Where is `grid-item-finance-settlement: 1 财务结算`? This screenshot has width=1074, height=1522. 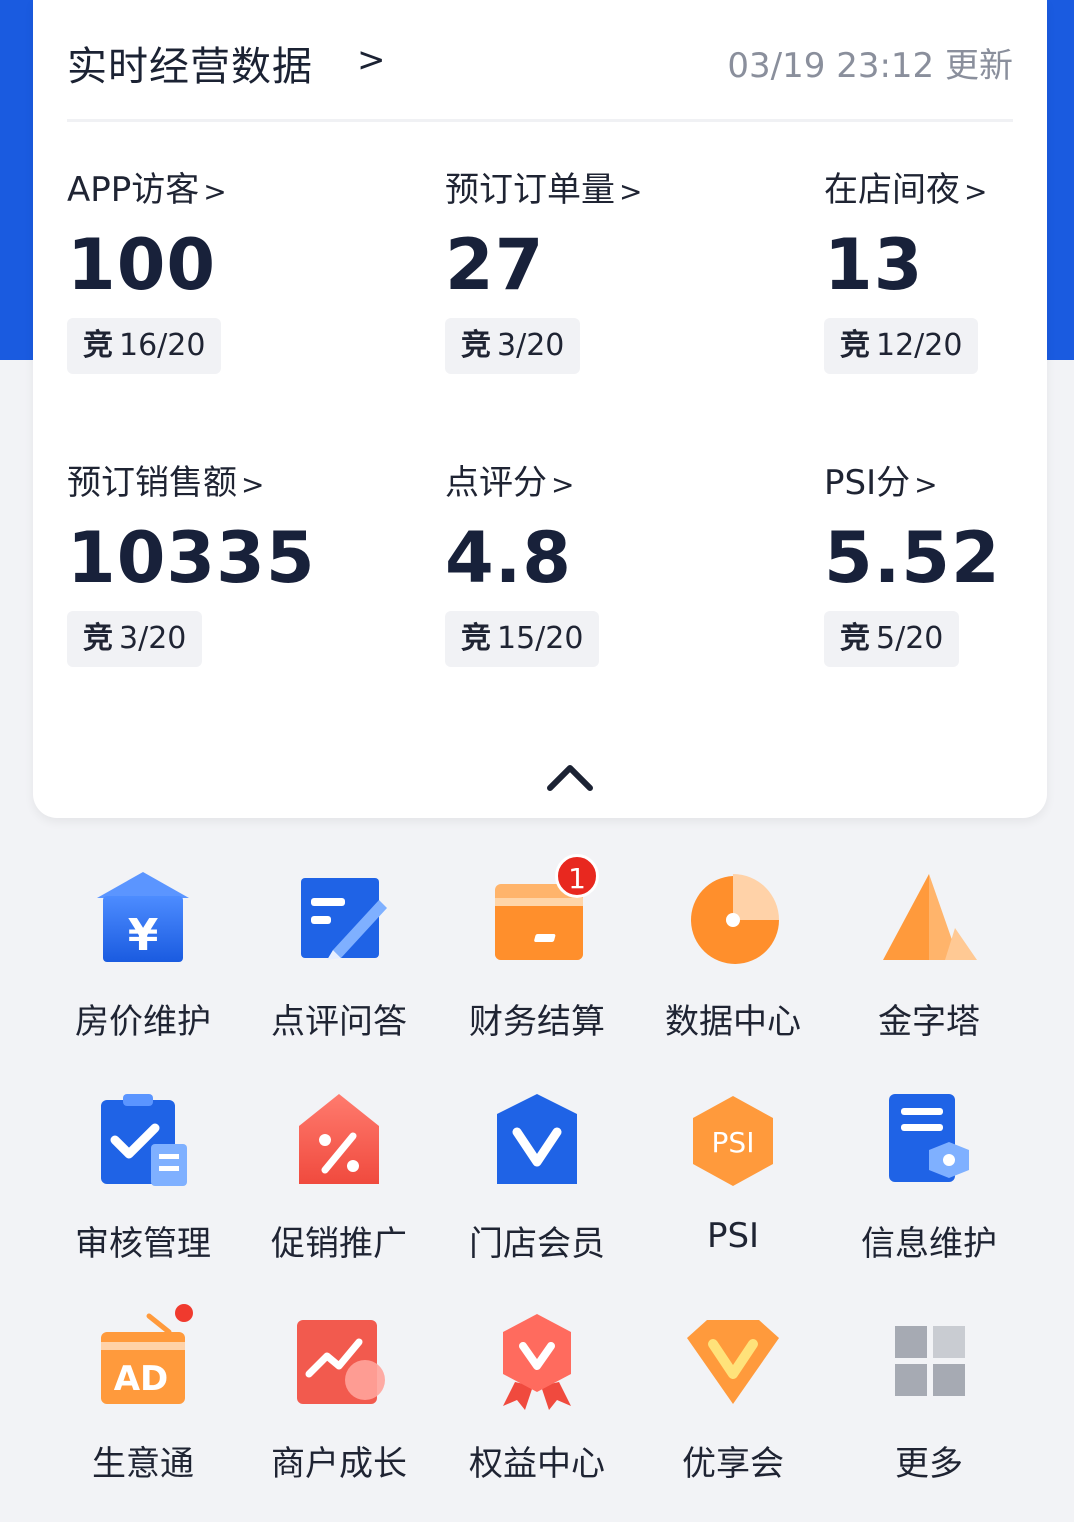
grid-item-finance-settlement: 1 财务结算 is located at coordinates (537, 957).